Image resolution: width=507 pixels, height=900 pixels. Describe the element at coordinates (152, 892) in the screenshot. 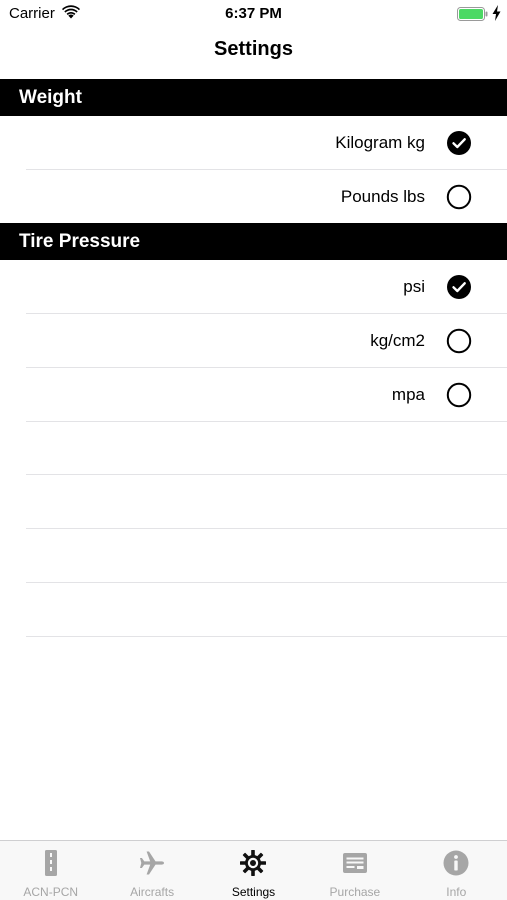

I see `tab-label: Aircrafts` at that location.